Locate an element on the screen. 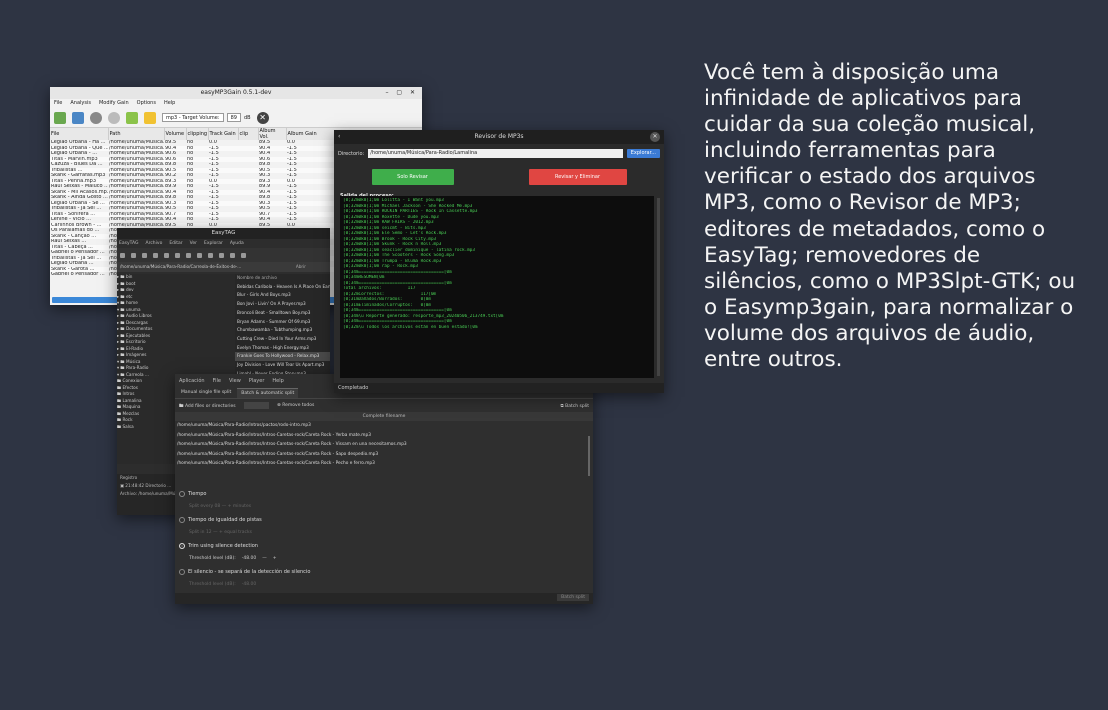 The width and height of the screenshot is (1108, 710). tab-manual-split: Manual single file split is located at coordinates (206, 393).